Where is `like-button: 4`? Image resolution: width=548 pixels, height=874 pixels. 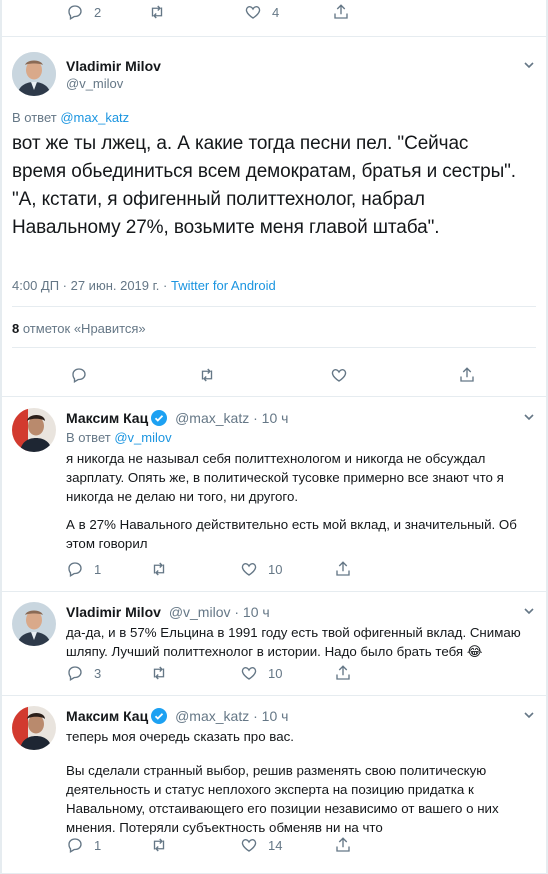
like-button: 4 is located at coordinates (261, 12).